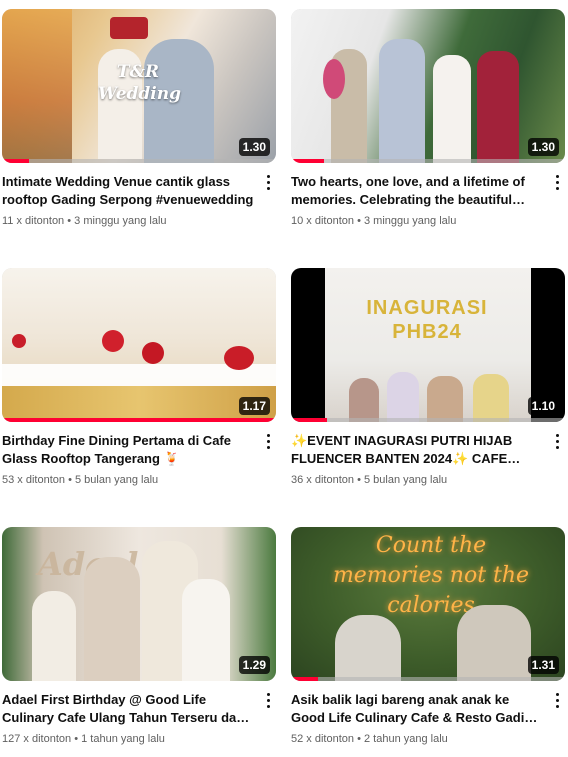  What do you see at coordinates (254, 406) in the screenshot?
I see `video-duration: 1.17` at bounding box center [254, 406].